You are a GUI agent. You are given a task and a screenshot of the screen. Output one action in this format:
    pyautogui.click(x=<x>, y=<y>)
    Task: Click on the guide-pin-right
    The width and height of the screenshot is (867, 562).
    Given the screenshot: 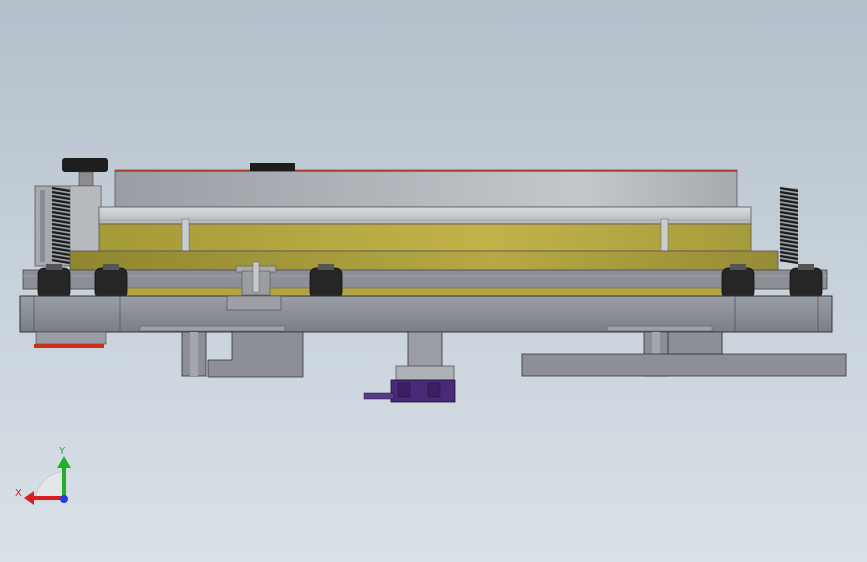 What is the action you would take?
    pyautogui.click(x=664, y=235)
    